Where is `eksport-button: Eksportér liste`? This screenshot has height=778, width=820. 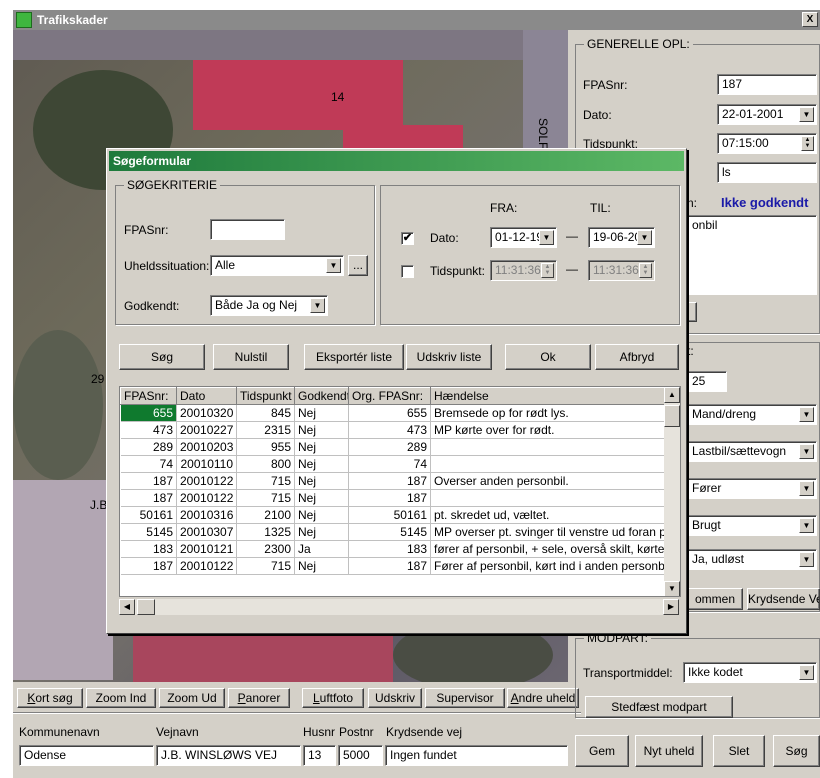
eksport-button: Eksportér liste is located at coordinates (354, 357).